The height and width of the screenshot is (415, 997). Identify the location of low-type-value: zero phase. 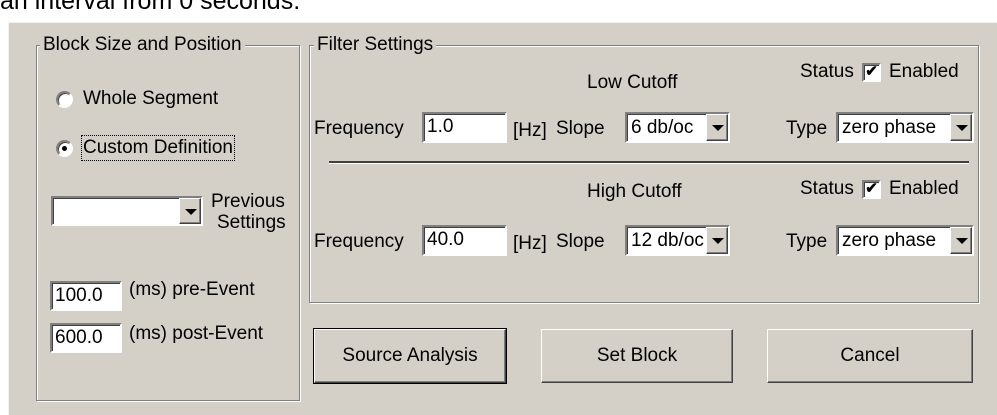
(889, 127).